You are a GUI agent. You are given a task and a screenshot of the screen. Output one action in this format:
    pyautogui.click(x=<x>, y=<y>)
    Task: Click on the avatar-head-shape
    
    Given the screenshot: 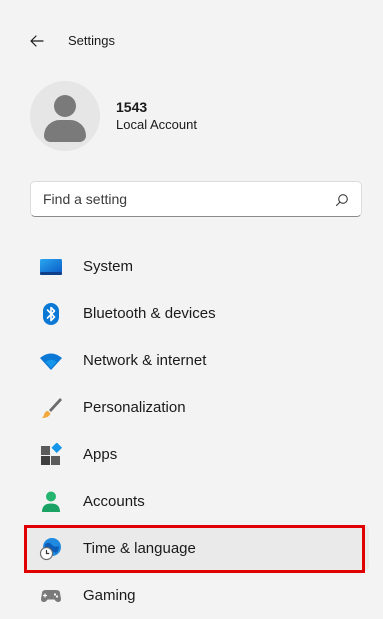 What is the action you would take?
    pyautogui.click(x=65, y=106)
    